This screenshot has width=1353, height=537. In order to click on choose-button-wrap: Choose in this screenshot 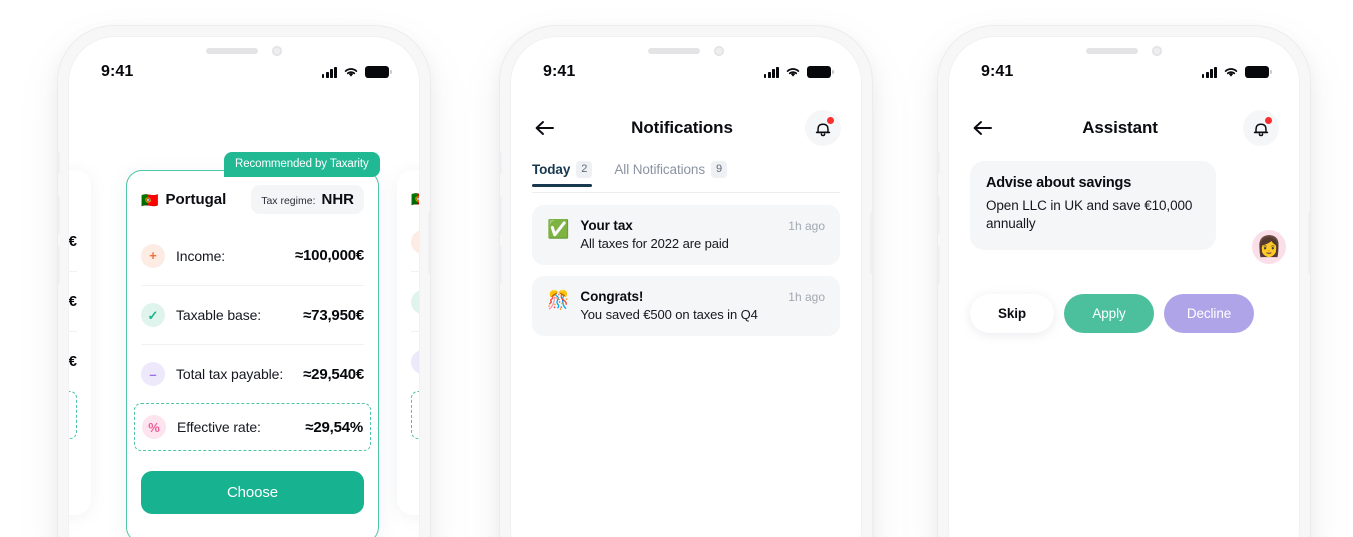, I will do `click(252, 482)`.